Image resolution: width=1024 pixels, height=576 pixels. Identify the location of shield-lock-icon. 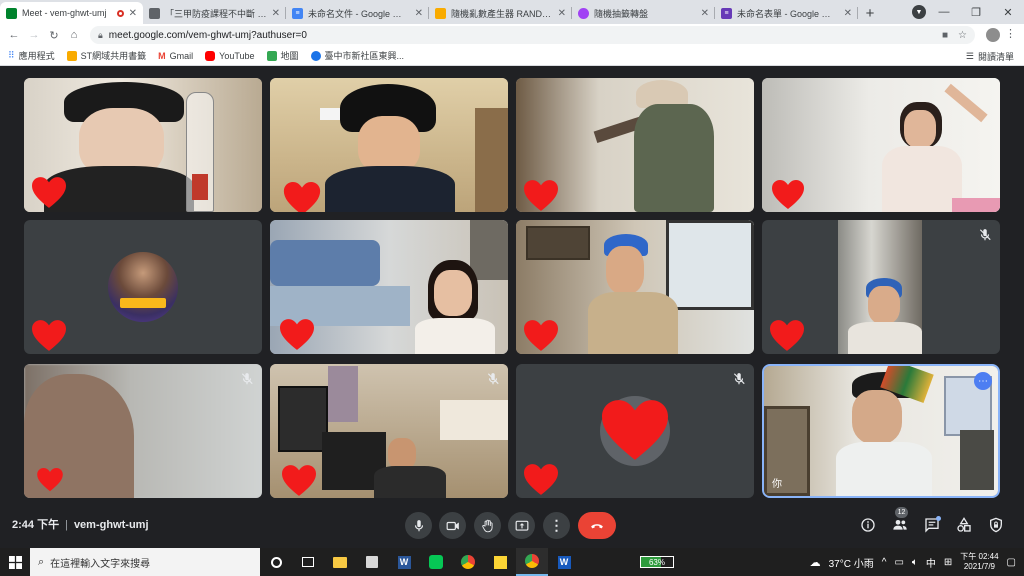
(996, 525).